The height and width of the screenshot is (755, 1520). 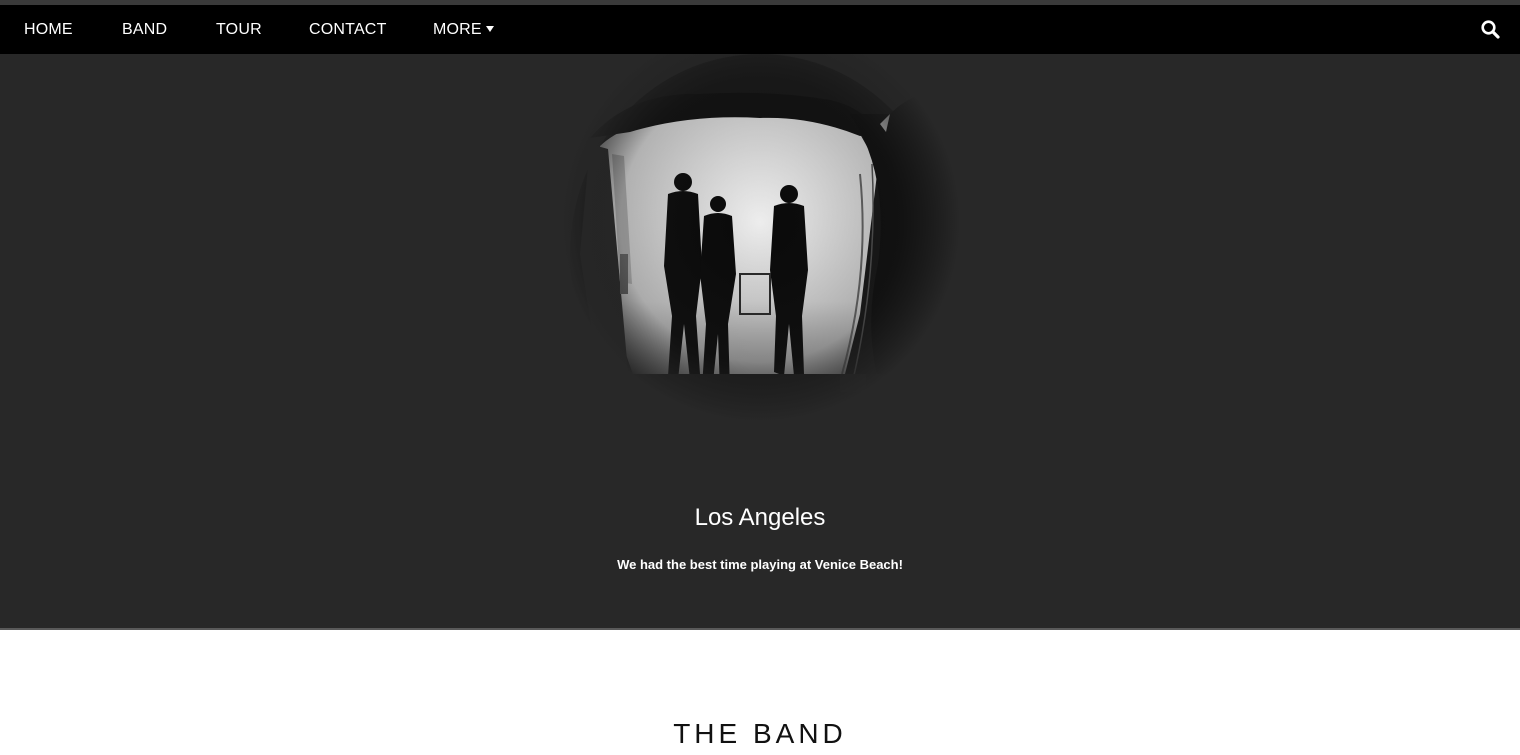 I want to click on nav-tour: TOUR, so click(x=239, y=29).